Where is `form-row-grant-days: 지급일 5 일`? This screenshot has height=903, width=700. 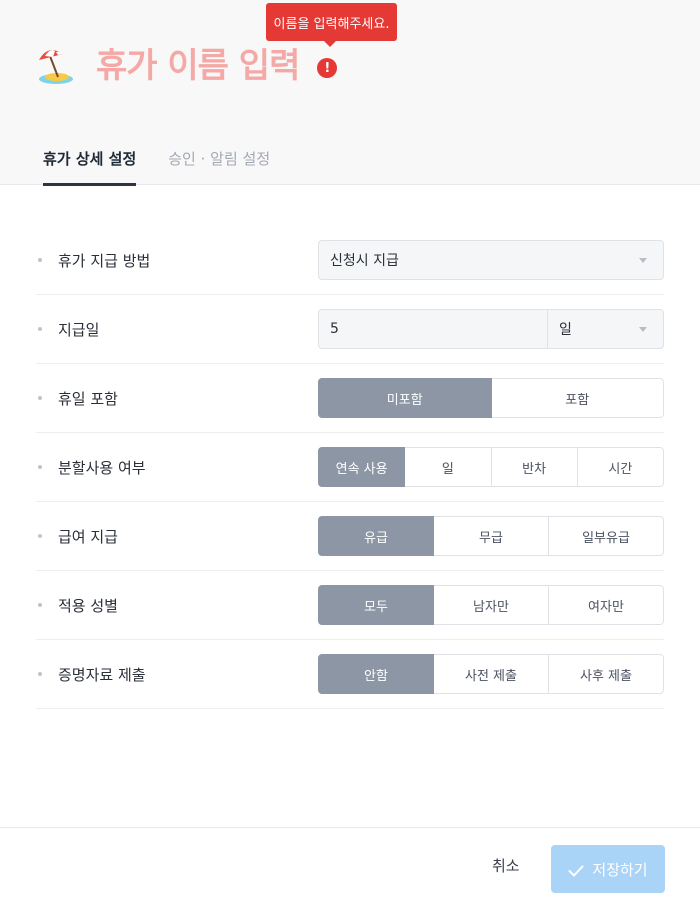 form-row-grant-days: 지급일 5 일 is located at coordinates (350, 329).